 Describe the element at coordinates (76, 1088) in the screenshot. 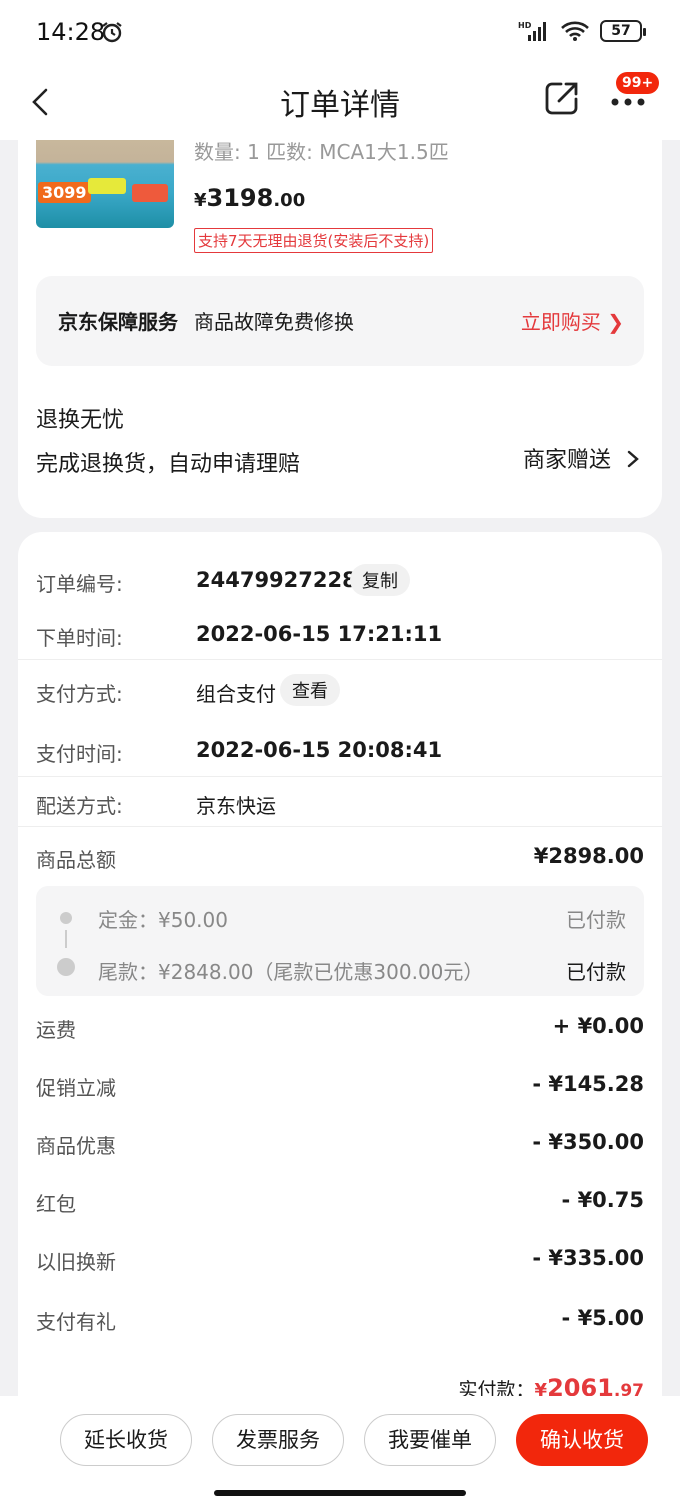

I see `fee-label: 促销立减` at that location.